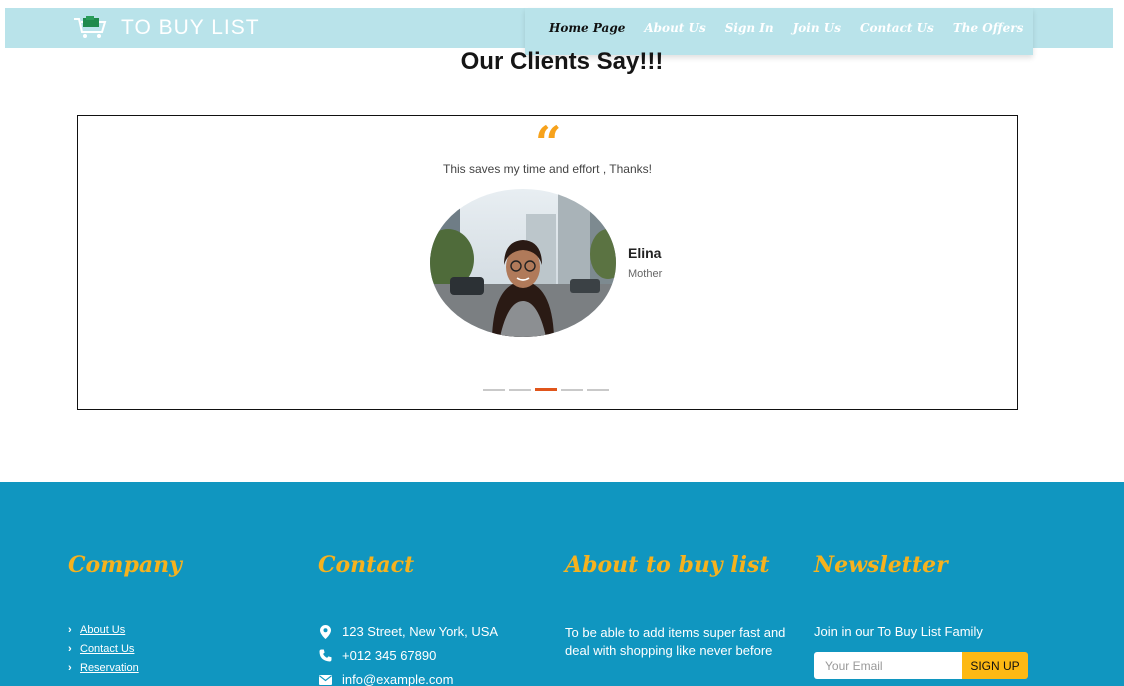 Image resolution: width=1124 pixels, height=686 pixels. I want to click on signup-button: SIGN UP, so click(995, 665).